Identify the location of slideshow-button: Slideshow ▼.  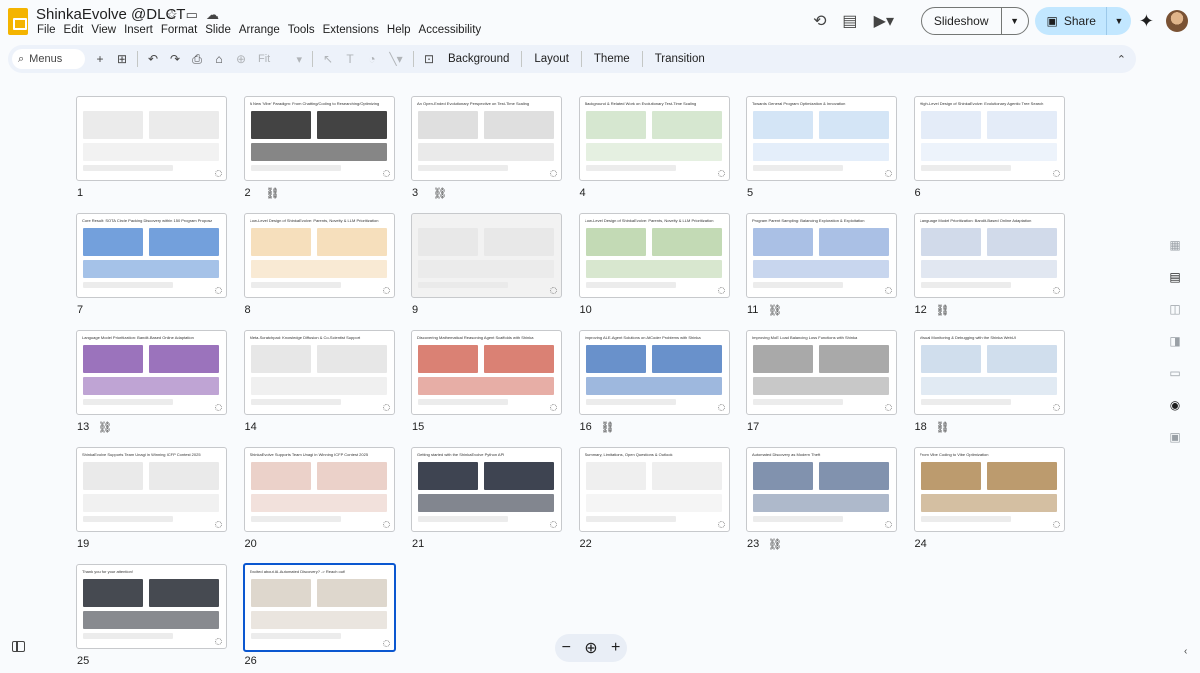
(974, 21).